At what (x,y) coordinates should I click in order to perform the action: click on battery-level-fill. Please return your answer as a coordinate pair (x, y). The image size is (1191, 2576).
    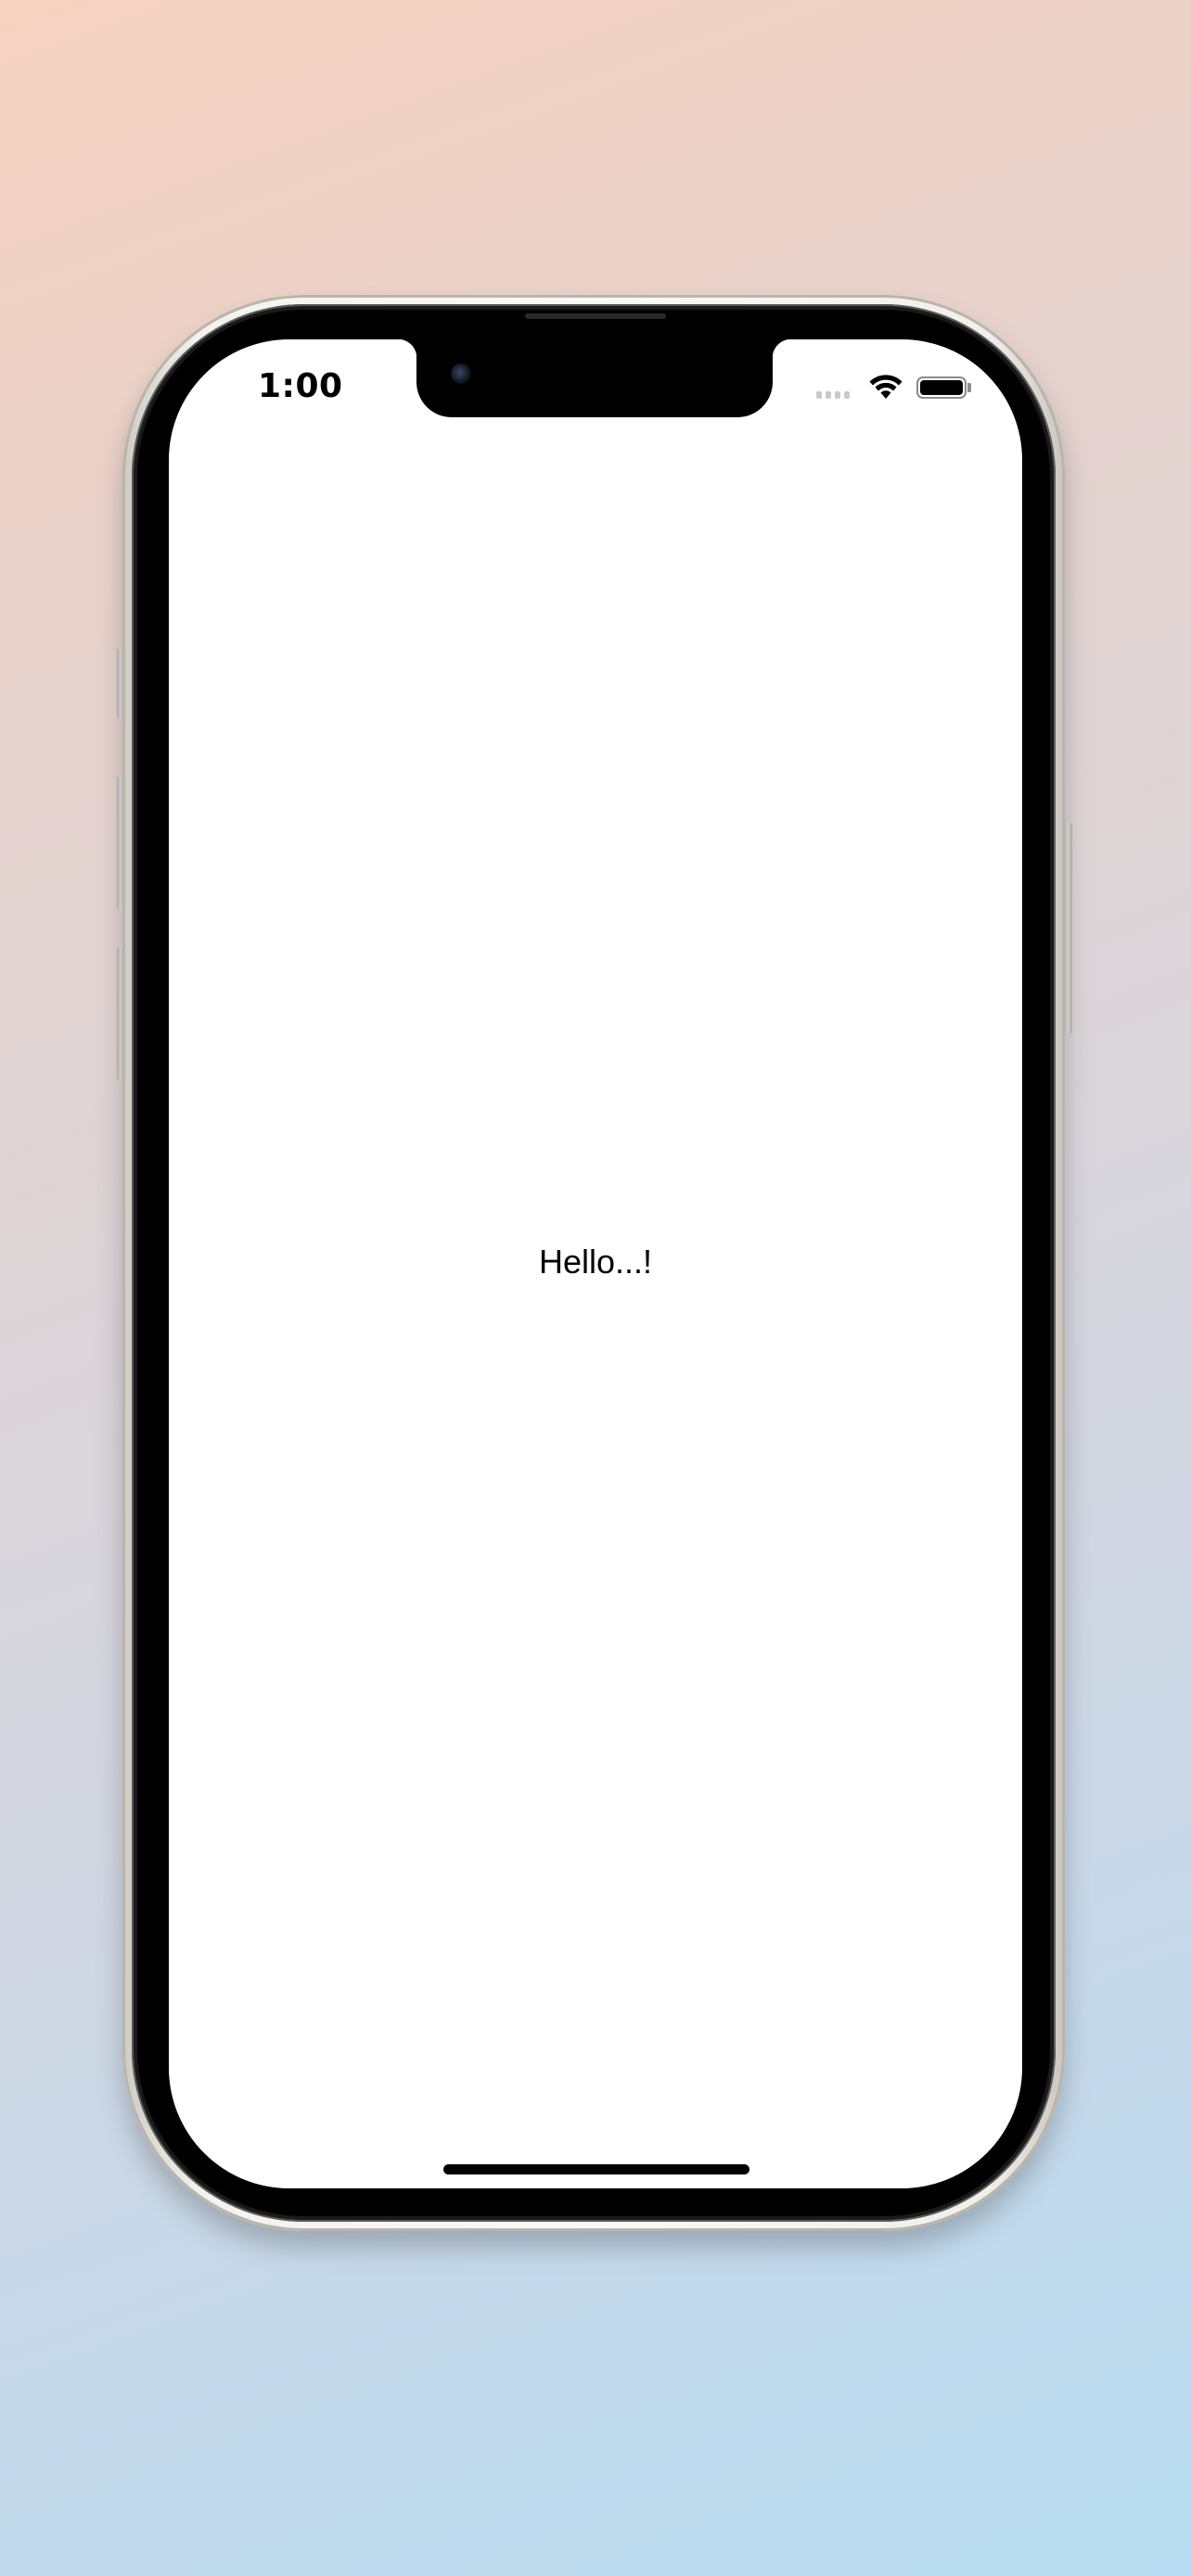
    Looking at the image, I should click on (942, 388).